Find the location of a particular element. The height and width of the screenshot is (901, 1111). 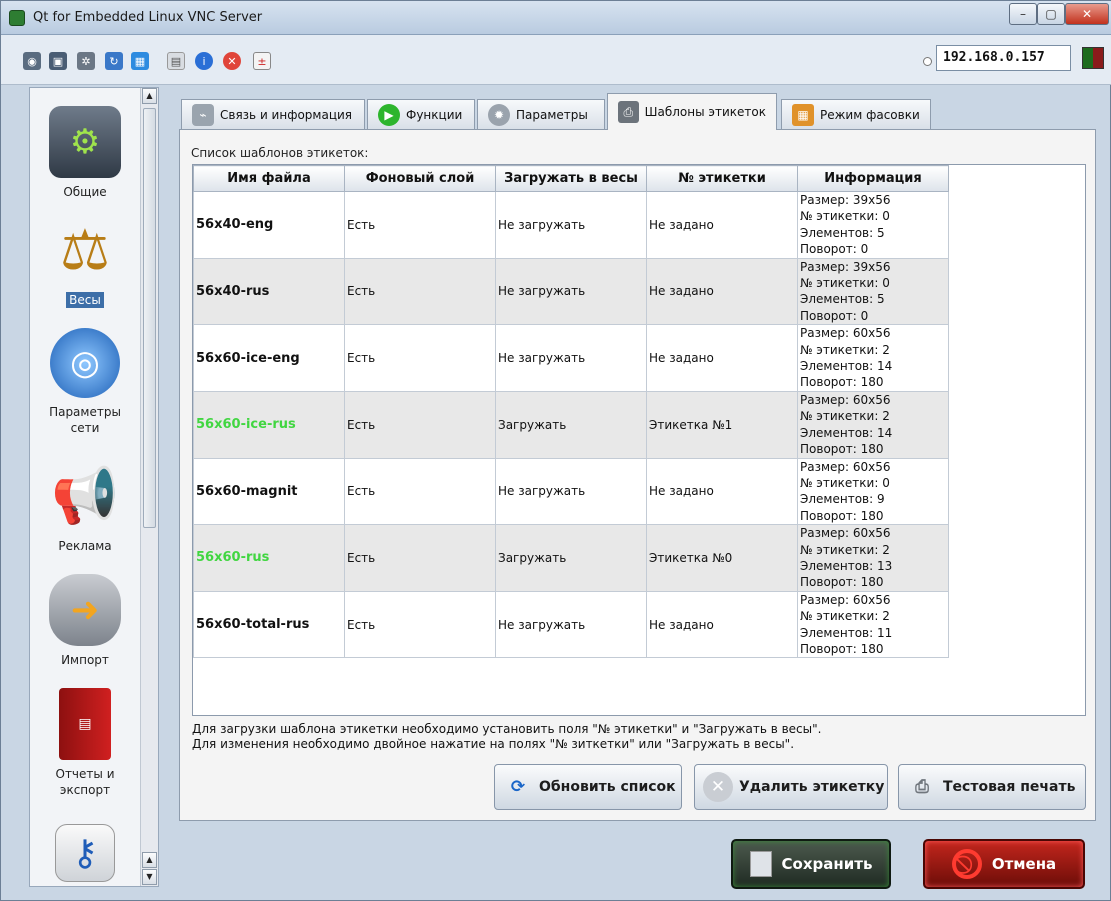

cell-filename: 56x40-eng is located at coordinates (269, 225).